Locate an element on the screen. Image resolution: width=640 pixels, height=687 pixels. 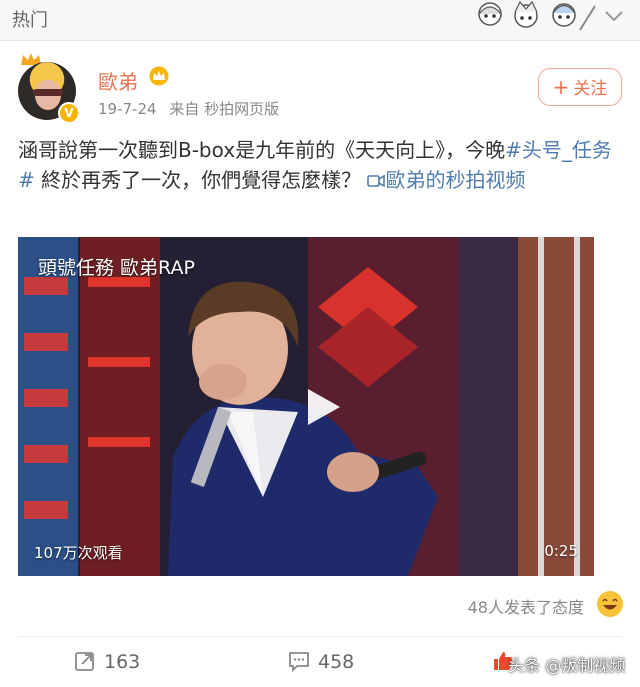
top-bar: 热门 is located at coordinates (320, 20).